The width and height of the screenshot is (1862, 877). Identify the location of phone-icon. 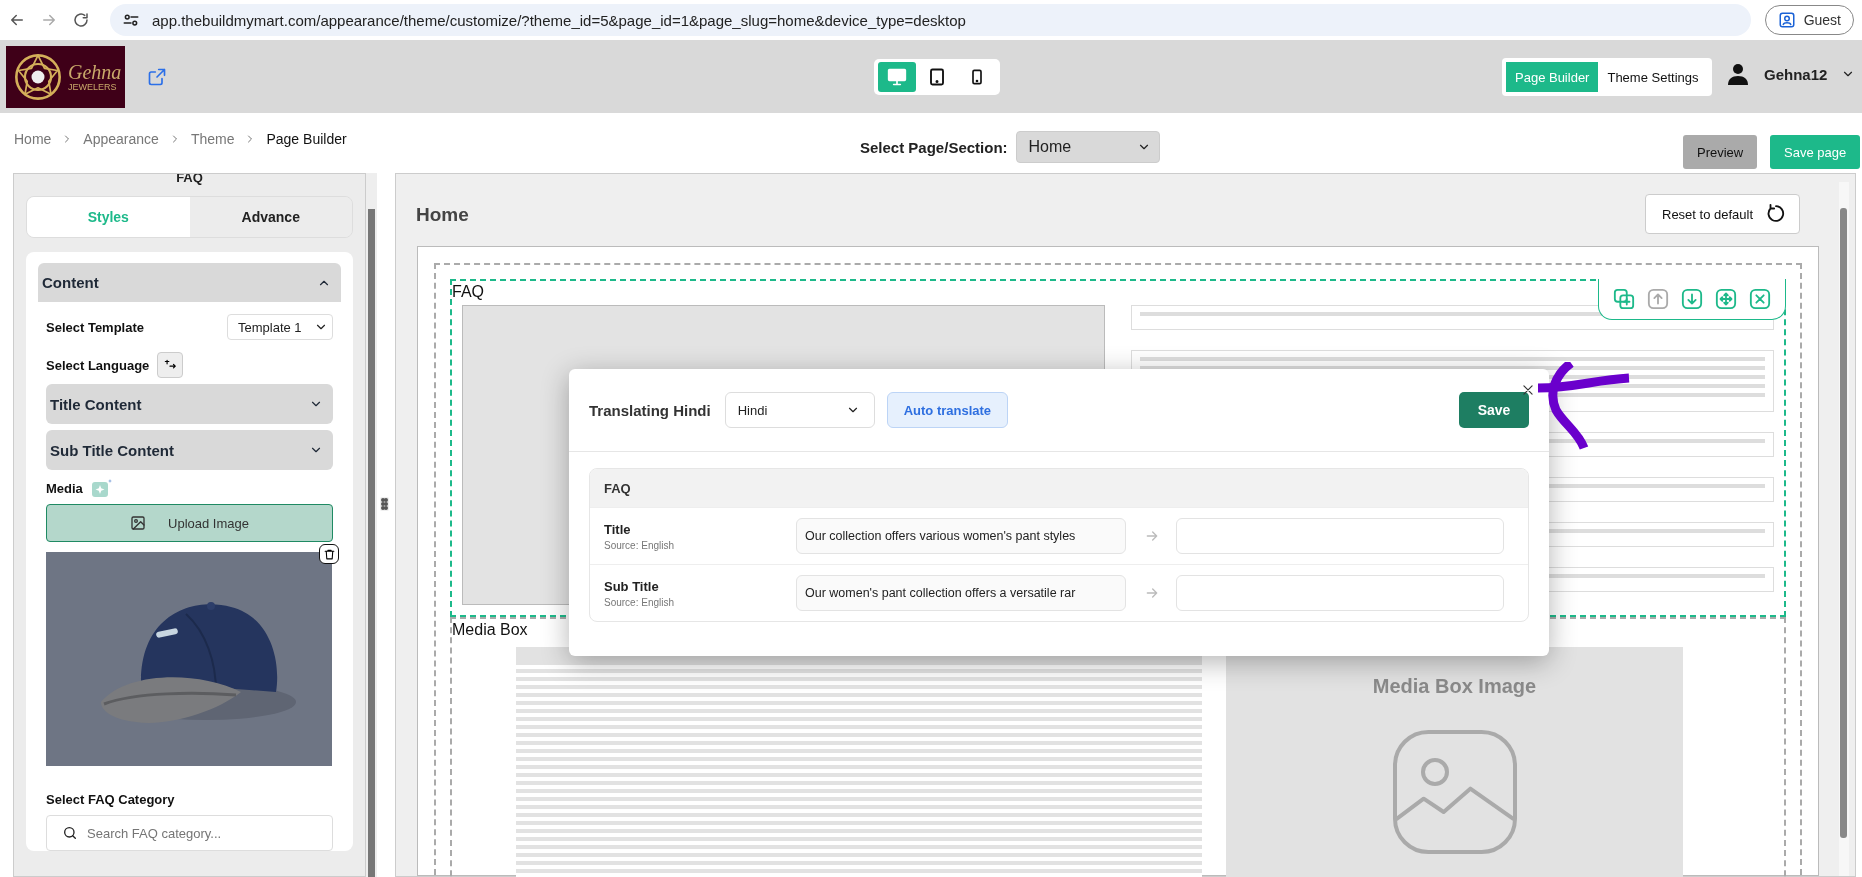
(977, 77).